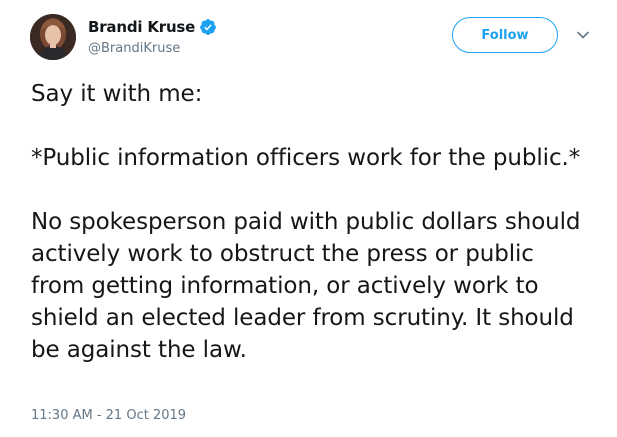 The image size is (617, 437). Describe the element at coordinates (505, 35) in the screenshot. I see `follow-button: Follow` at that location.